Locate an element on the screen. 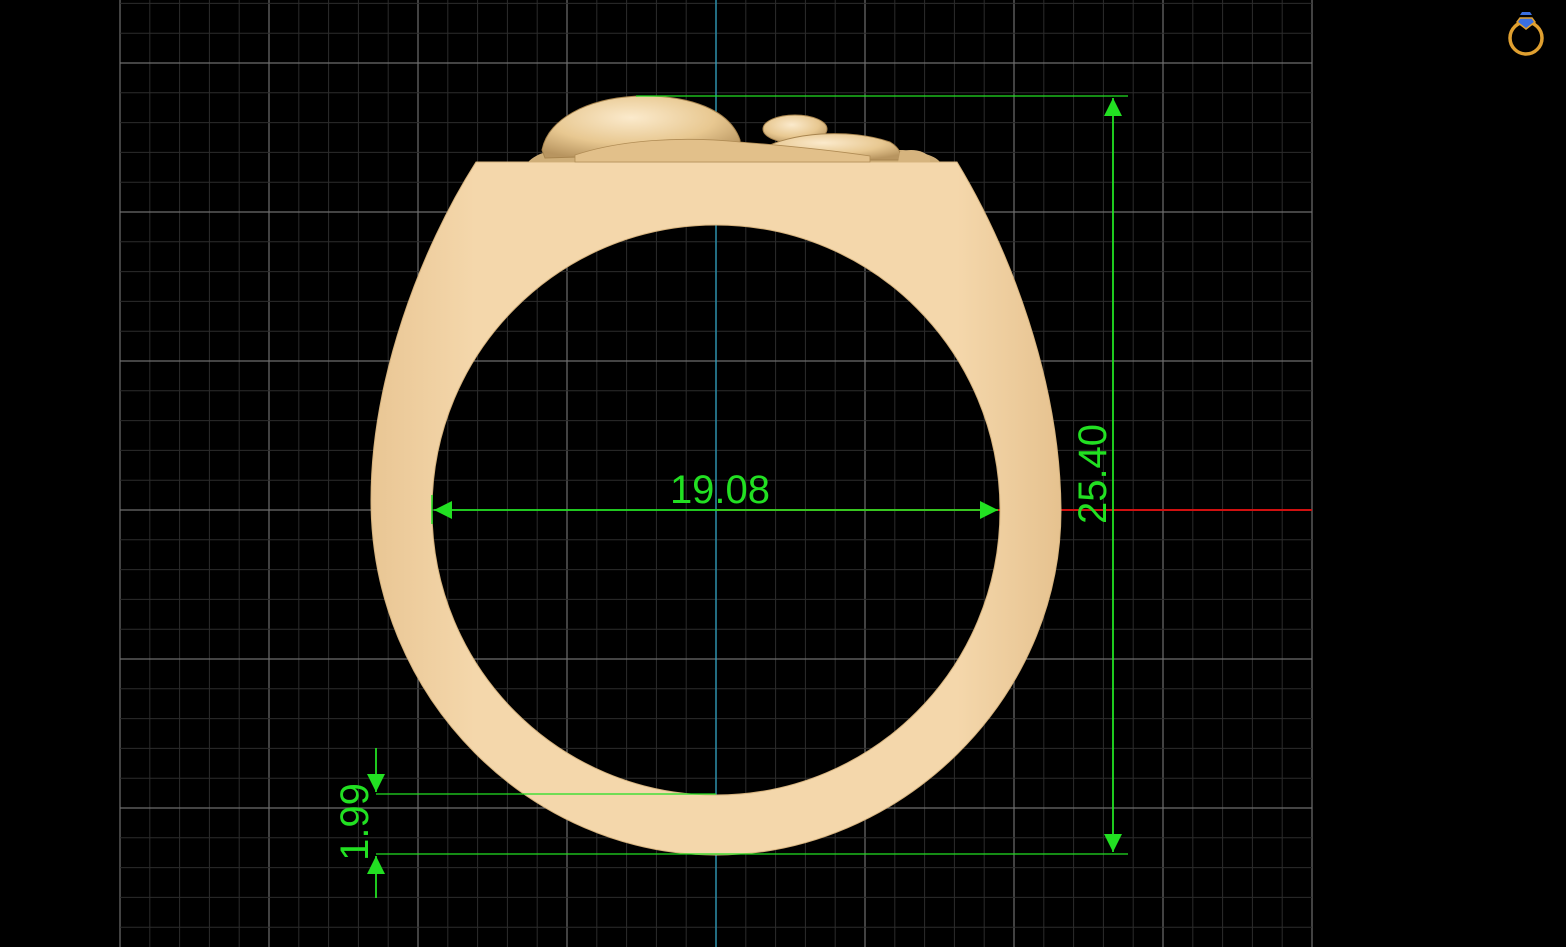 The width and height of the screenshot is (1566, 947). band-thickness-label: 1.99 is located at coordinates (355, 822).